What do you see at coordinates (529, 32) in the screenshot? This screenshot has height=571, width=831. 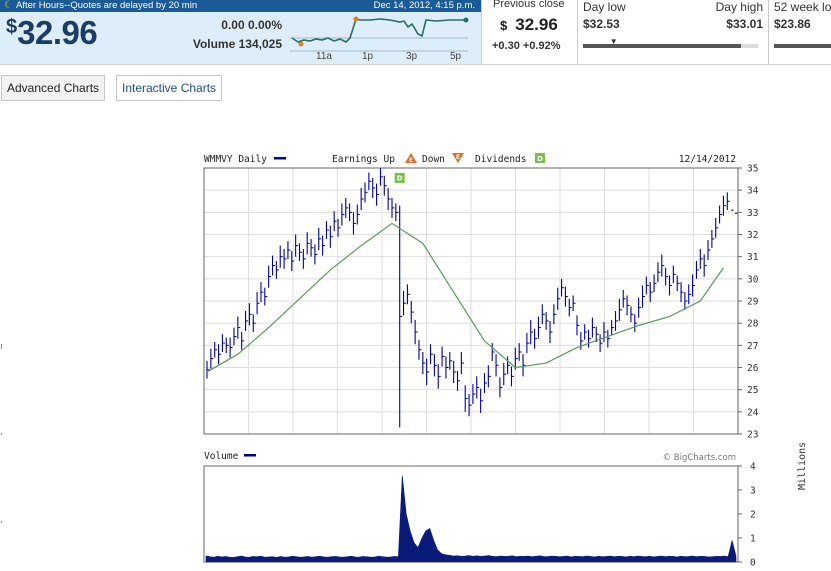 I see `previous-close-panel: Previous close $32.96 +0.30 +0.92%` at bounding box center [529, 32].